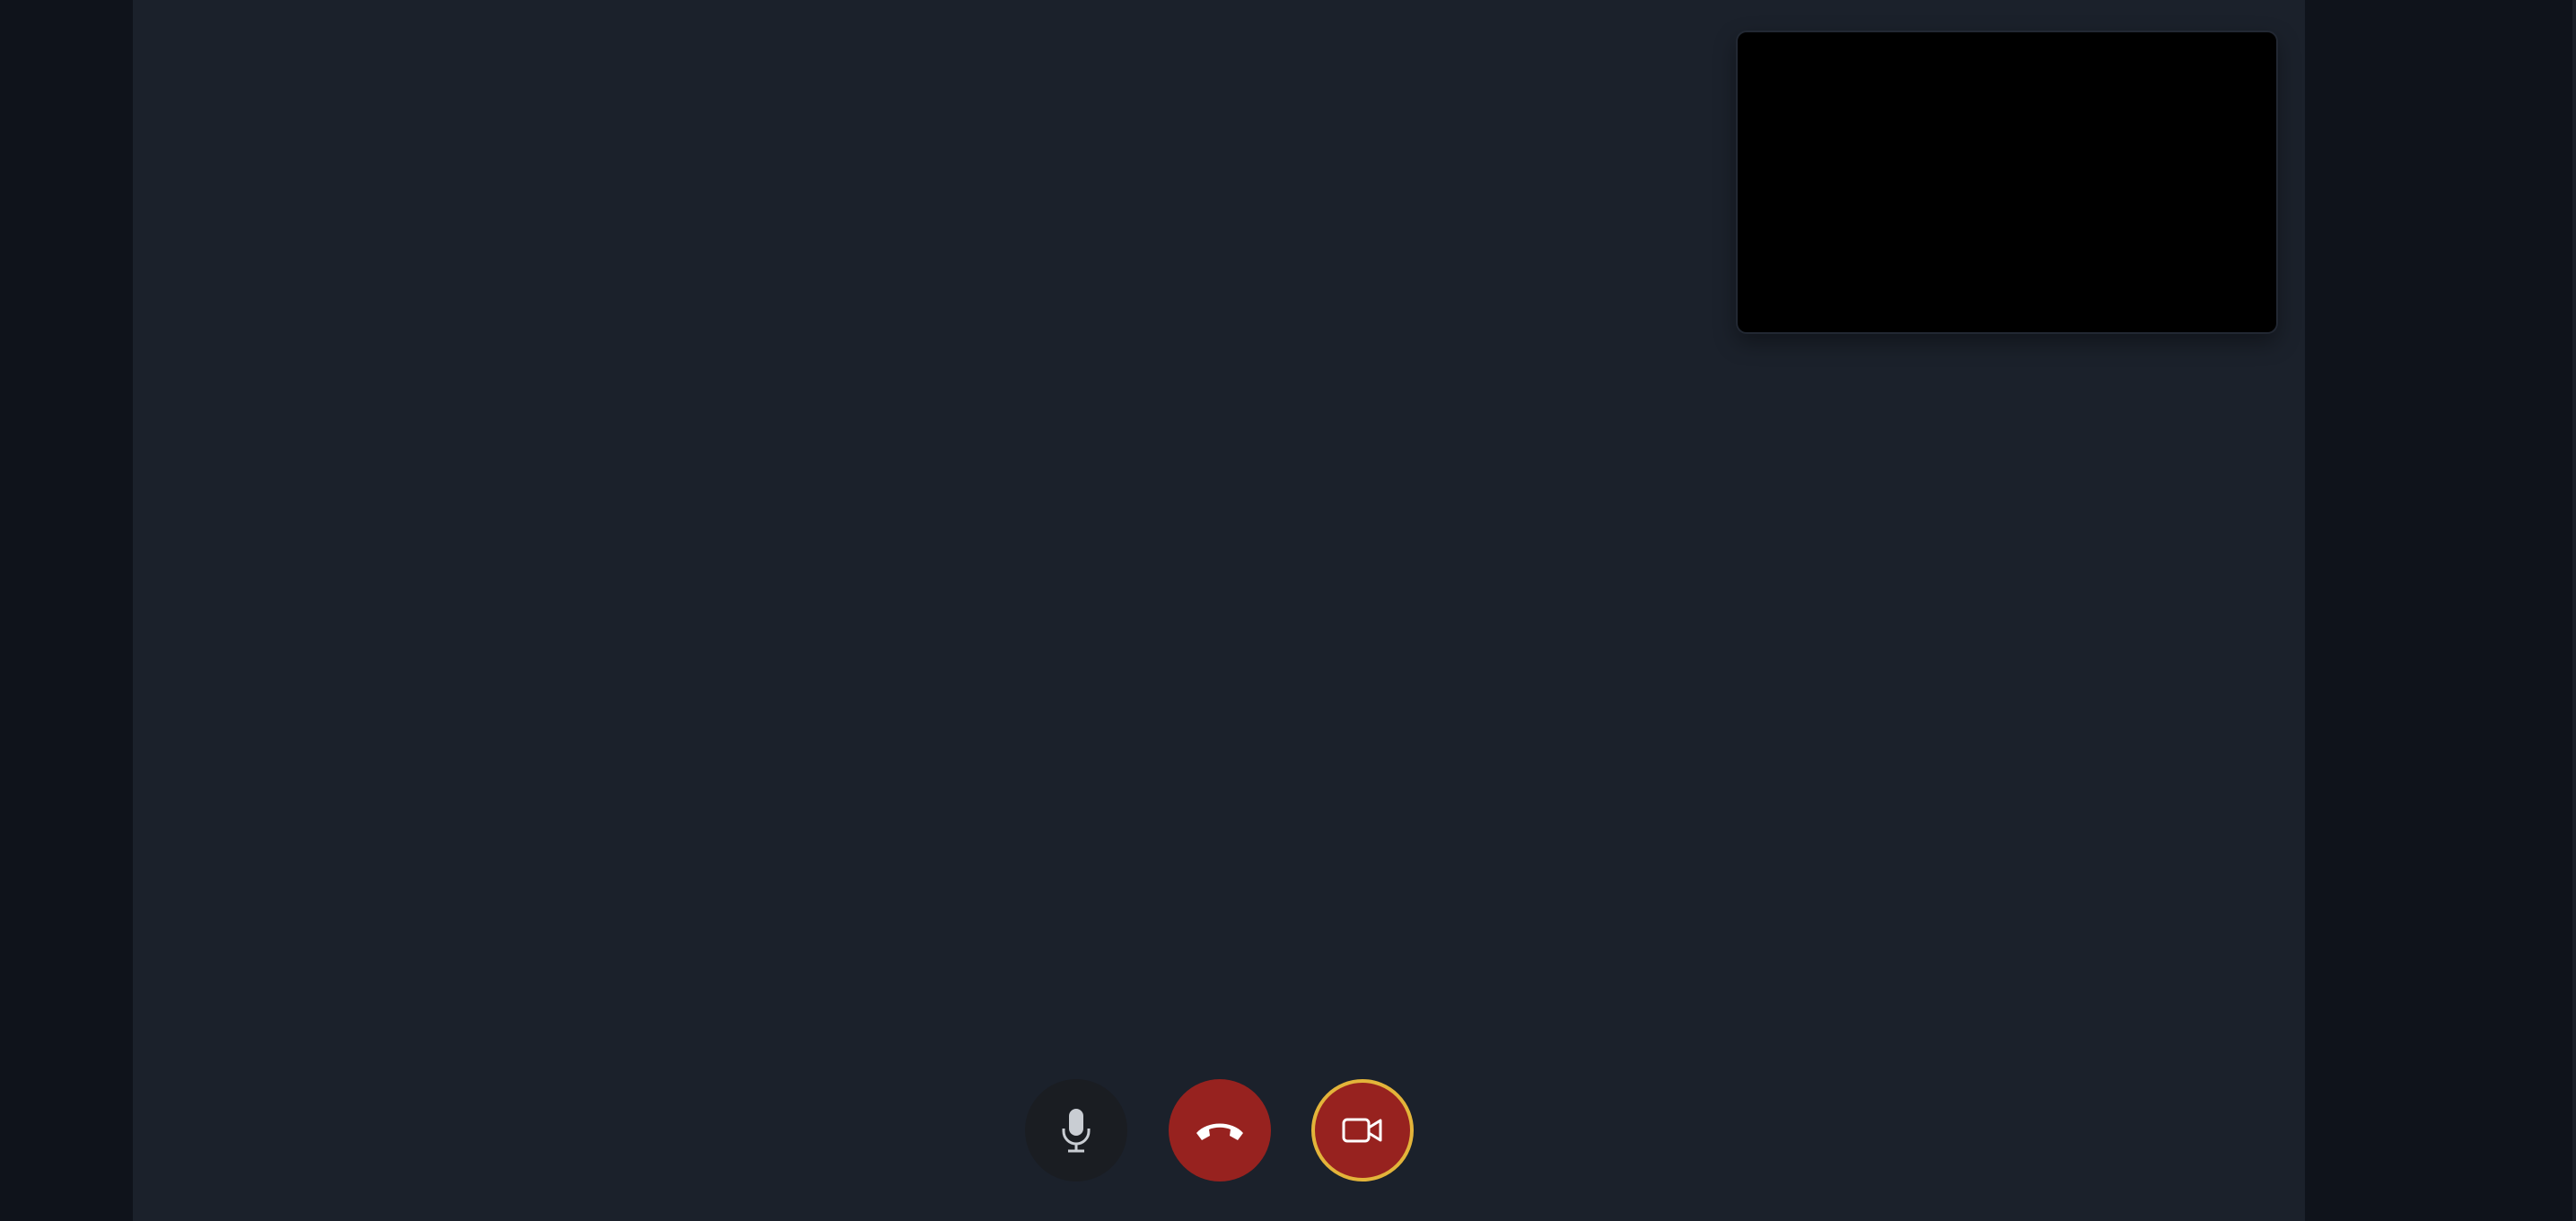 Image resolution: width=2576 pixels, height=1221 pixels. I want to click on toggle-camera-button, so click(1362, 1130).